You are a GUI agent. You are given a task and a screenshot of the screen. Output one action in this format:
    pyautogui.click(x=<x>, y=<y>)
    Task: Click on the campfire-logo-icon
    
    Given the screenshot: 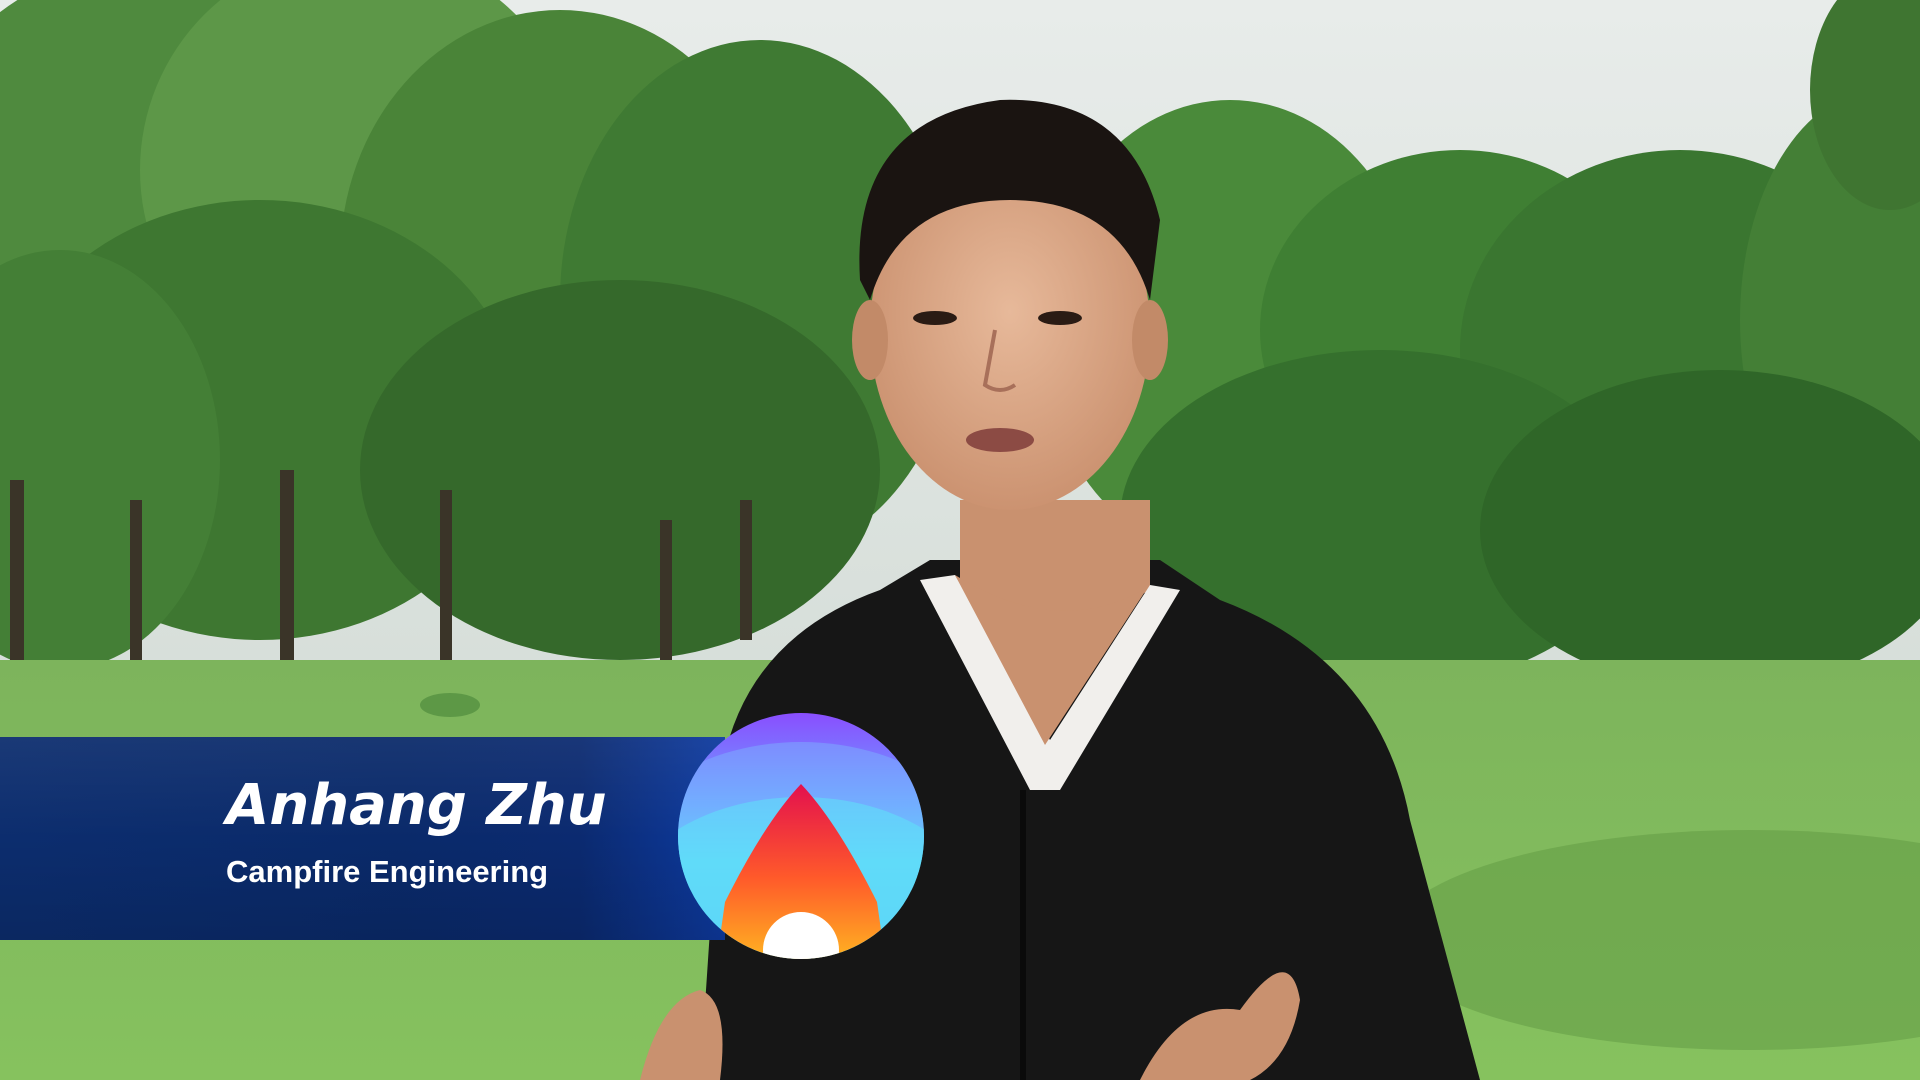 What is the action you would take?
    pyautogui.click(x=801, y=836)
    